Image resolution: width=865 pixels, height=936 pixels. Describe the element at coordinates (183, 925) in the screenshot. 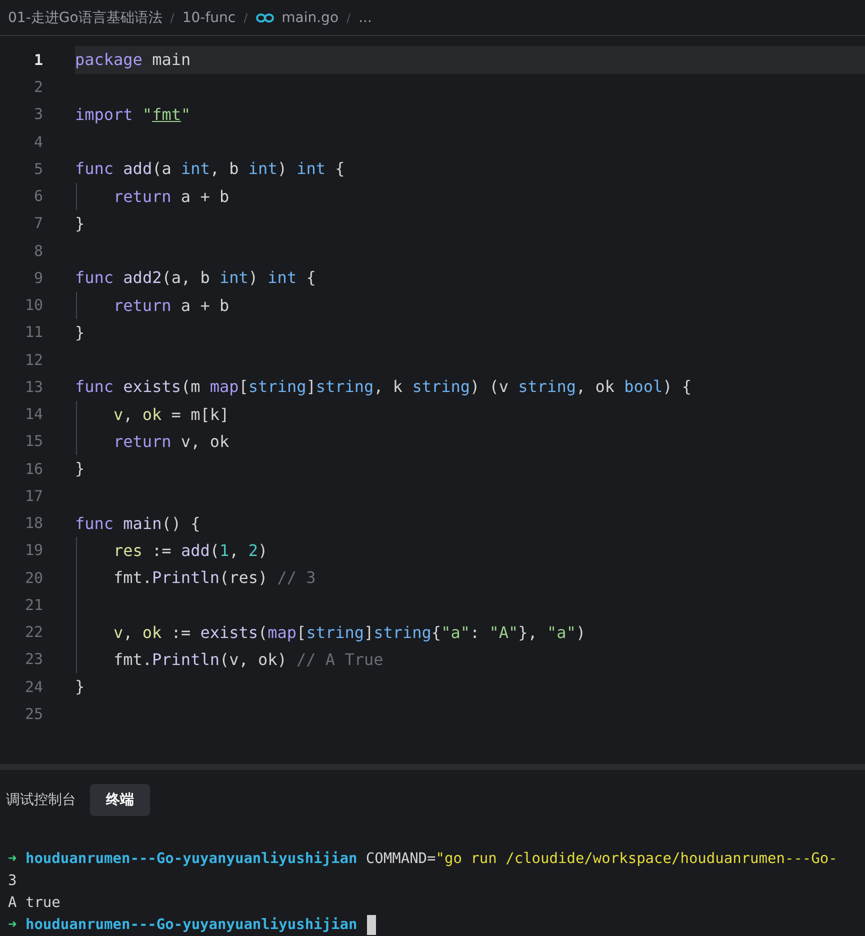

I see `terminal-line: ➜ houduanrumen---Go-yuyanyuanliyushijian` at that location.